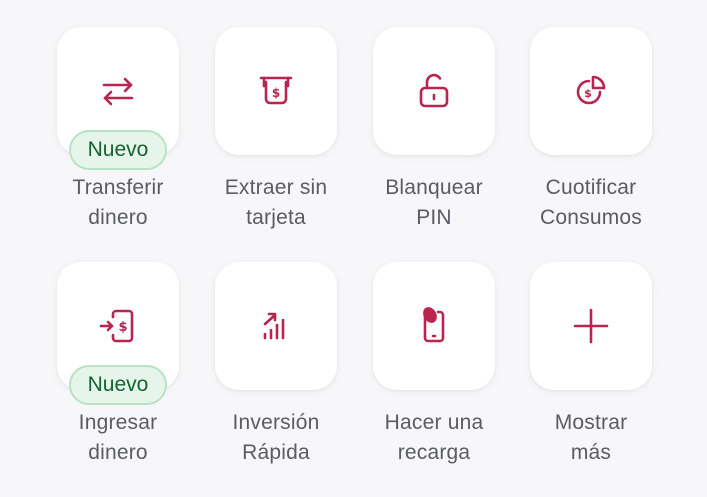 The height and width of the screenshot is (497, 707). Describe the element at coordinates (276, 187) in the screenshot. I see `label-line-1: Extraer sin` at that location.